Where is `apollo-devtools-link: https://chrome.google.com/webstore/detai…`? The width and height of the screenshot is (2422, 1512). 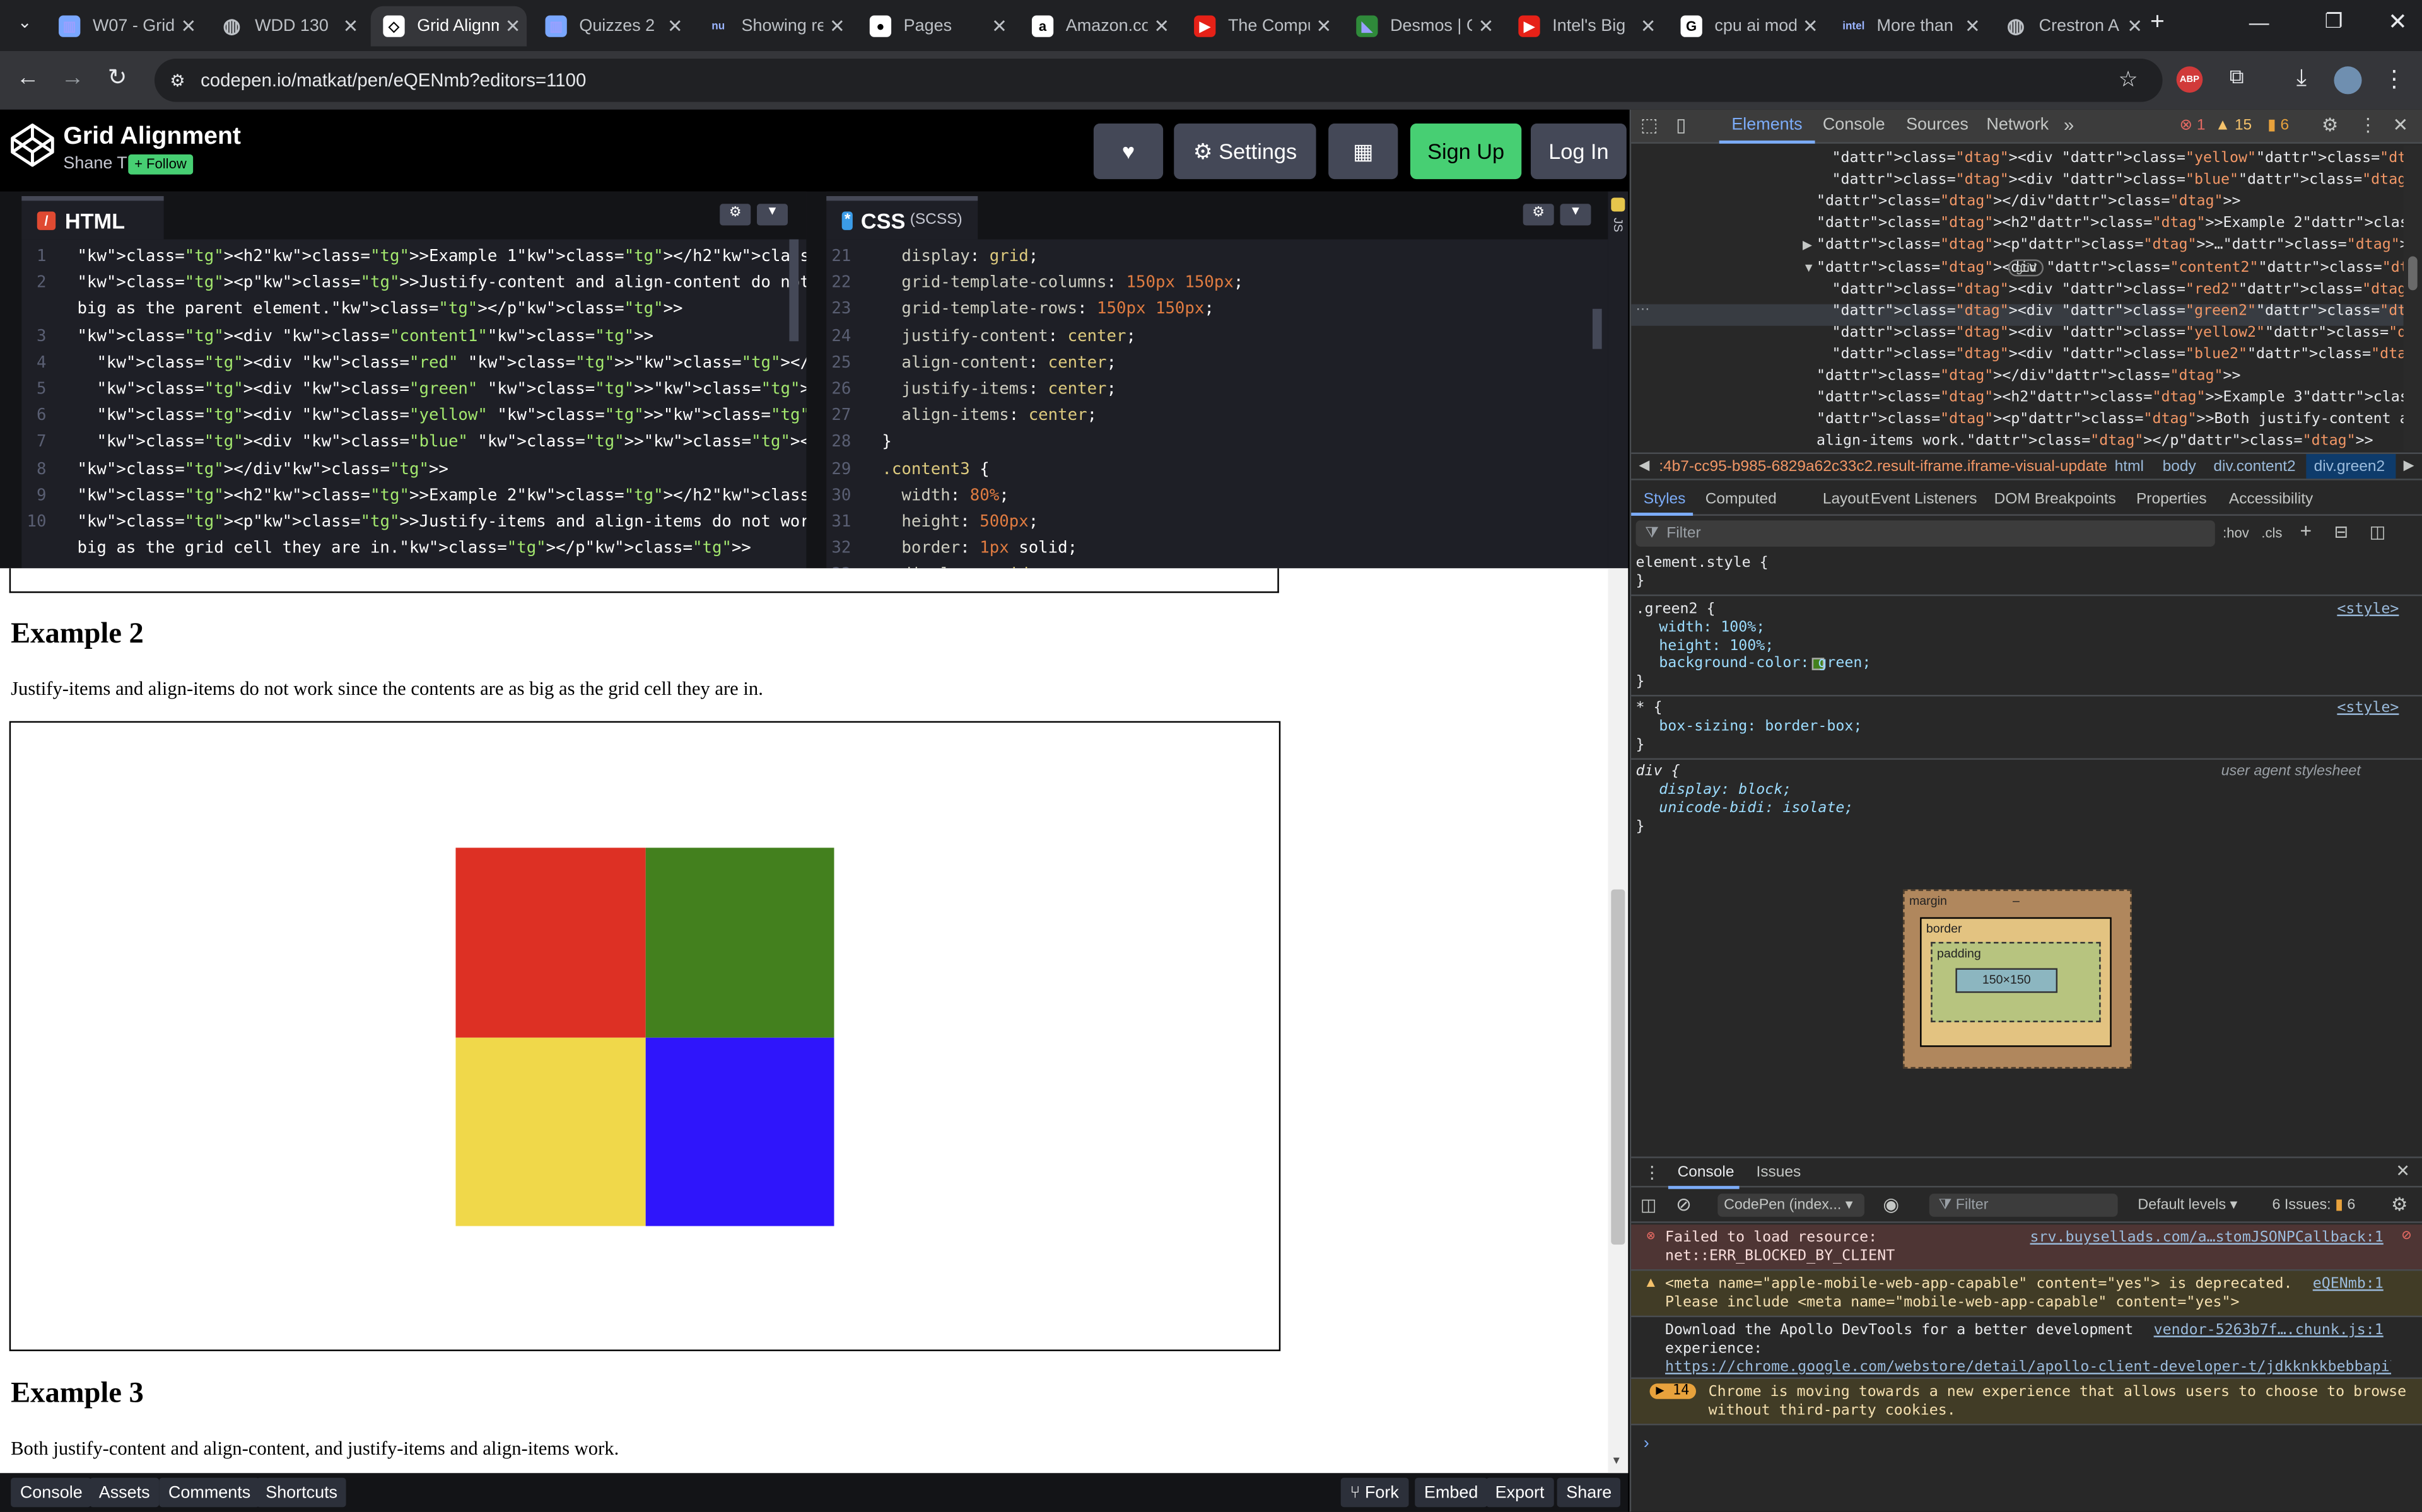 apollo-devtools-link: https://chrome.google.com/webstore/detai… is located at coordinates (2028, 1368).